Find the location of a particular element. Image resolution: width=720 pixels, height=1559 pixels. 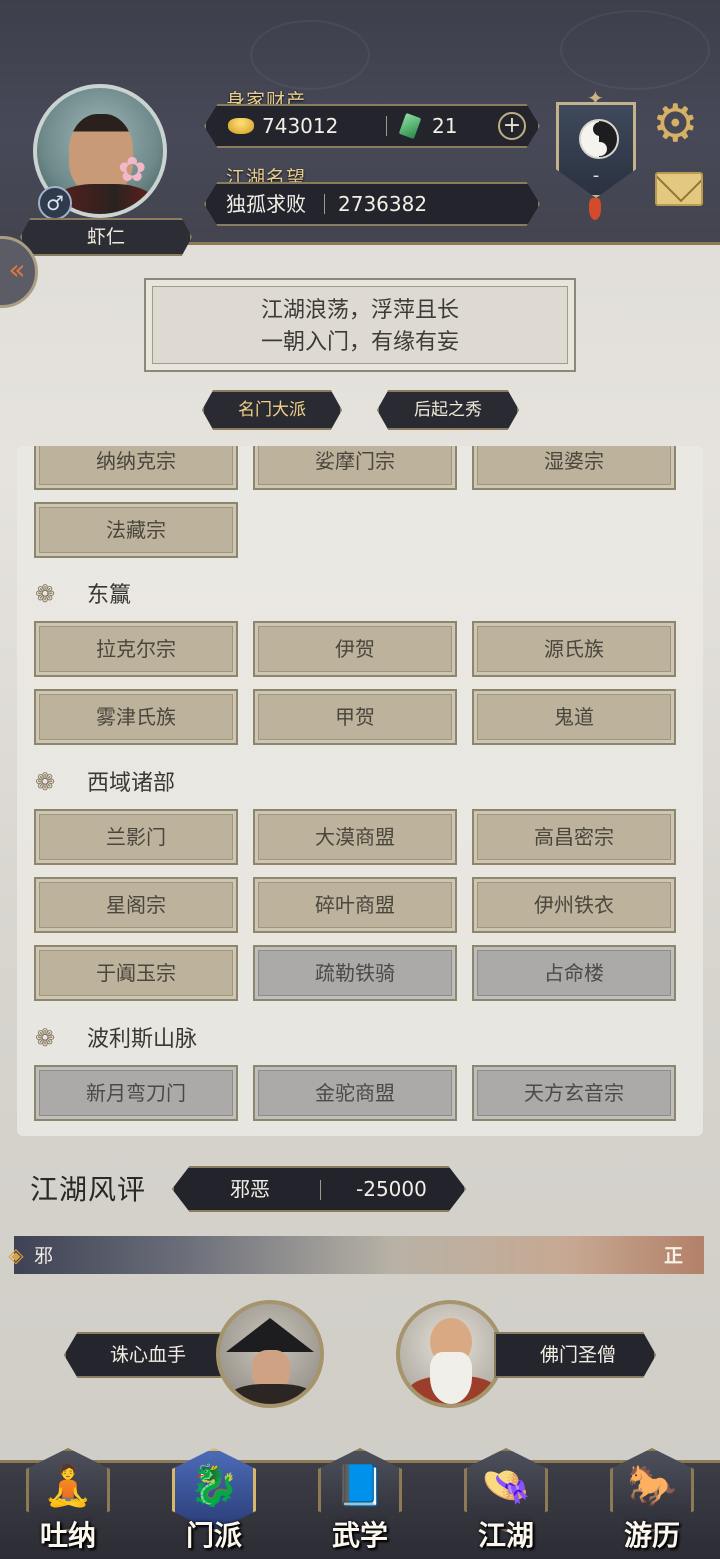

master-name: 佛门圣僧 is located at coordinates (578, 1355).